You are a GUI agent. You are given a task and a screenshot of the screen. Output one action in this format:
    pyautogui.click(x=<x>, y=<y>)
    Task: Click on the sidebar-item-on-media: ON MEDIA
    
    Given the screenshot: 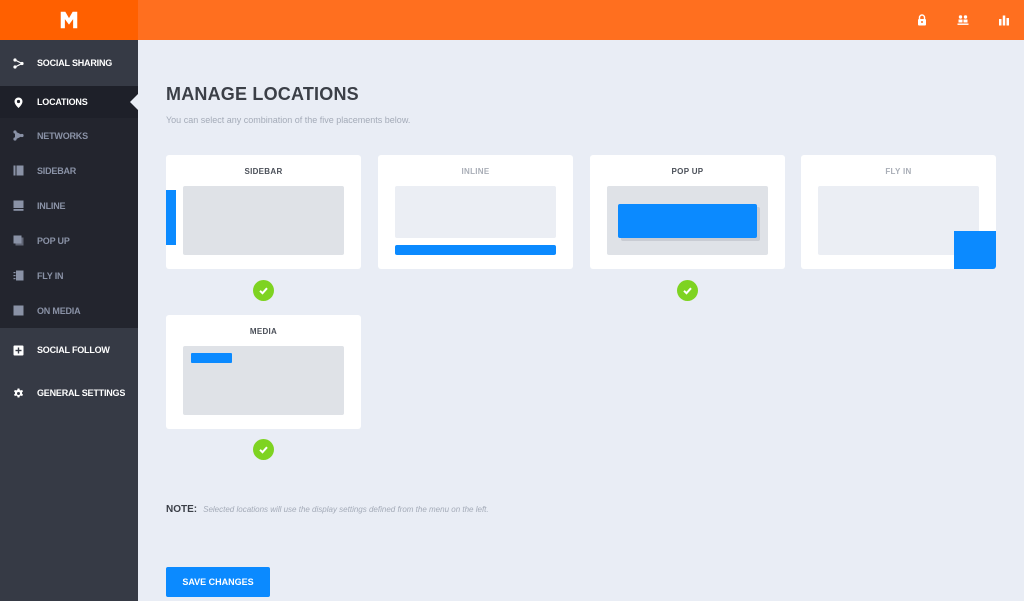 What is the action you would take?
    pyautogui.click(x=69, y=310)
    